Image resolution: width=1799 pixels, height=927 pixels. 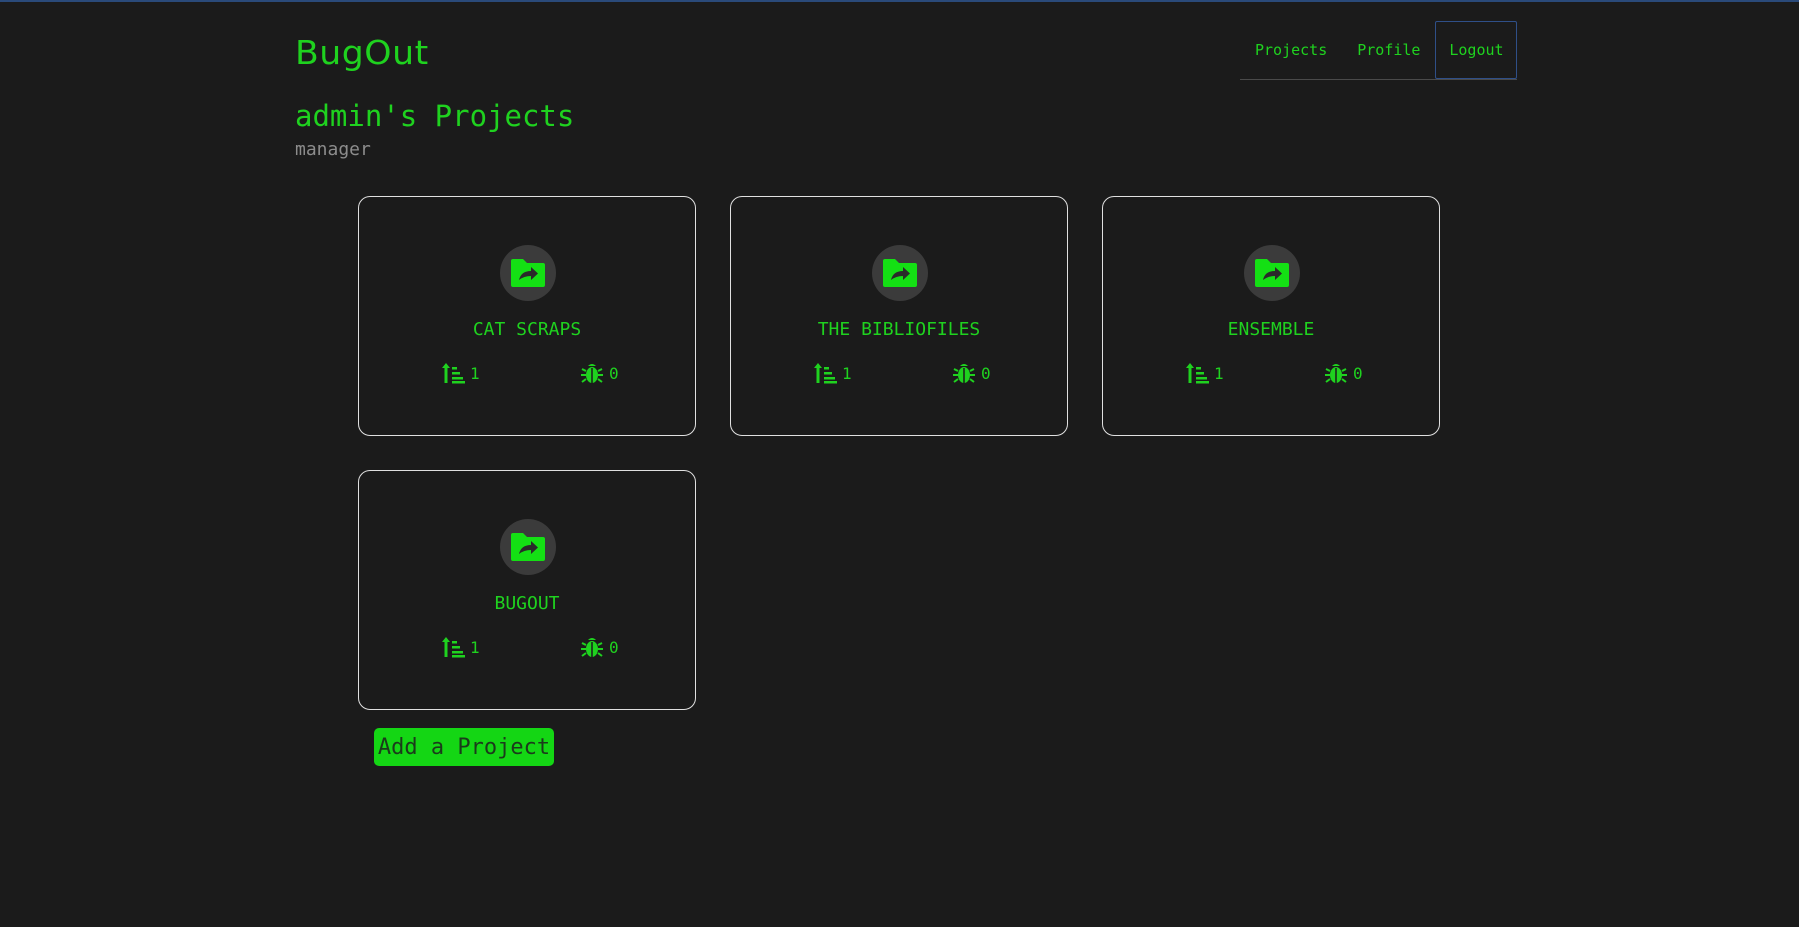 I want to click on nav-profile: Profile, so click(x=1388, y=50).